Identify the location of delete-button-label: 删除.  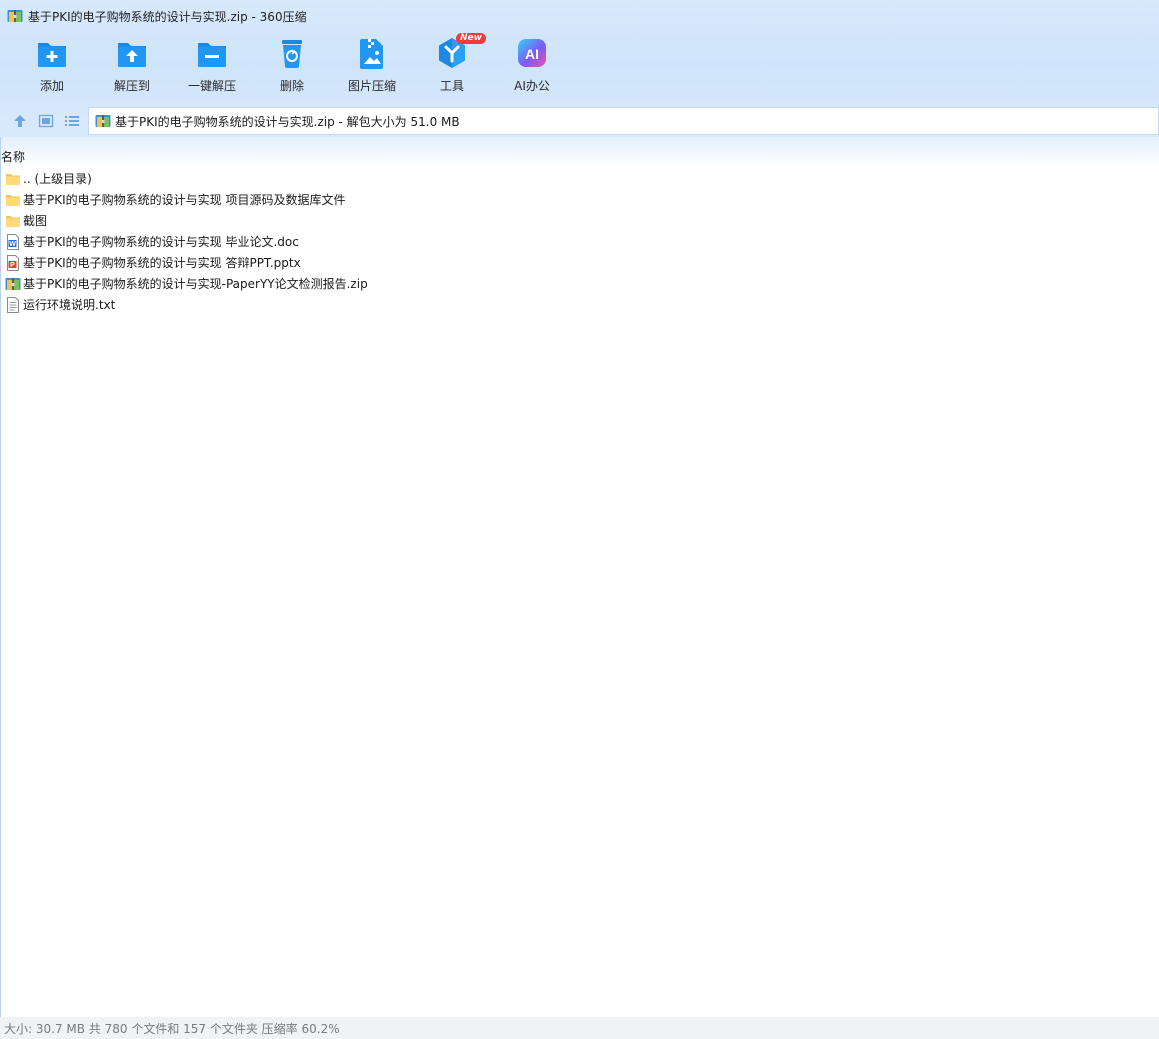
(291, 86).